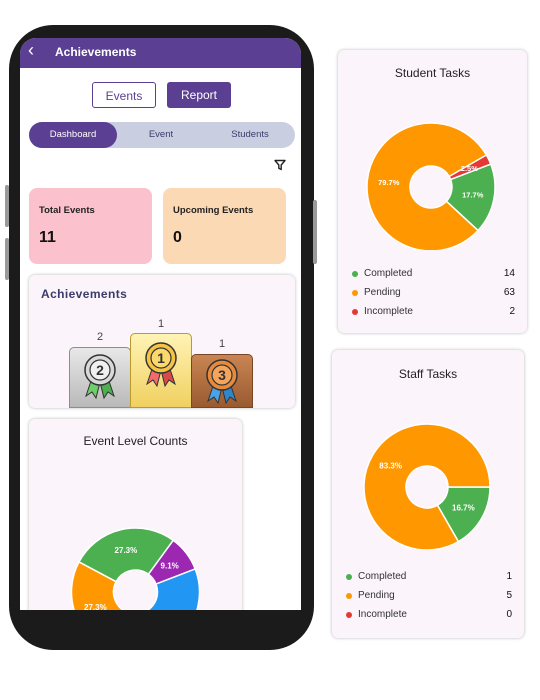  I want to click on tab-event: Event, so click(161, 135).